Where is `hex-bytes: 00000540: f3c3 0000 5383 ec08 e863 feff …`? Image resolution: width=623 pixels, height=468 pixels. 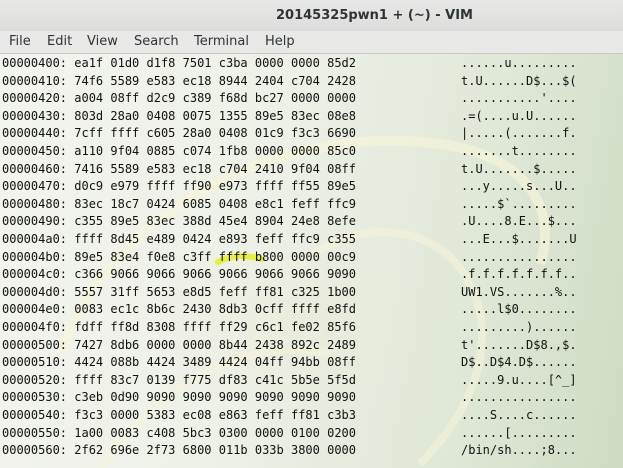 hex-bytes: 00000540: f3c3 0000 5383 ec08 e863 feff … is located at coordinates (179, 415).